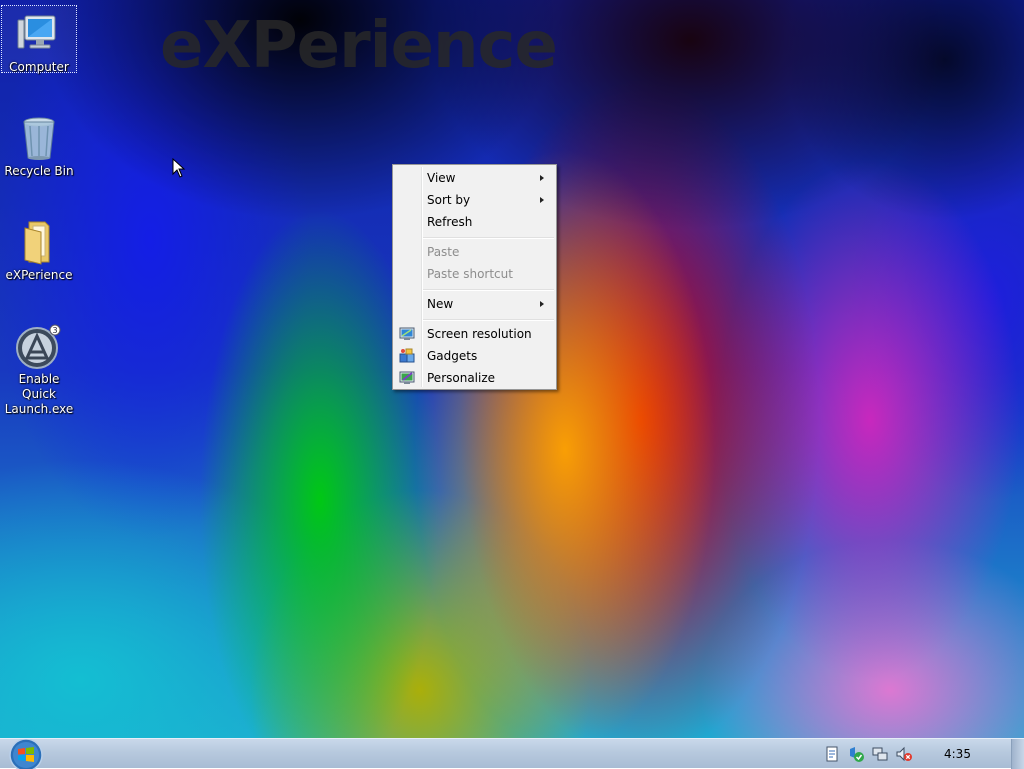  I want to click on recycle-bin-icon, so click(39, 138).